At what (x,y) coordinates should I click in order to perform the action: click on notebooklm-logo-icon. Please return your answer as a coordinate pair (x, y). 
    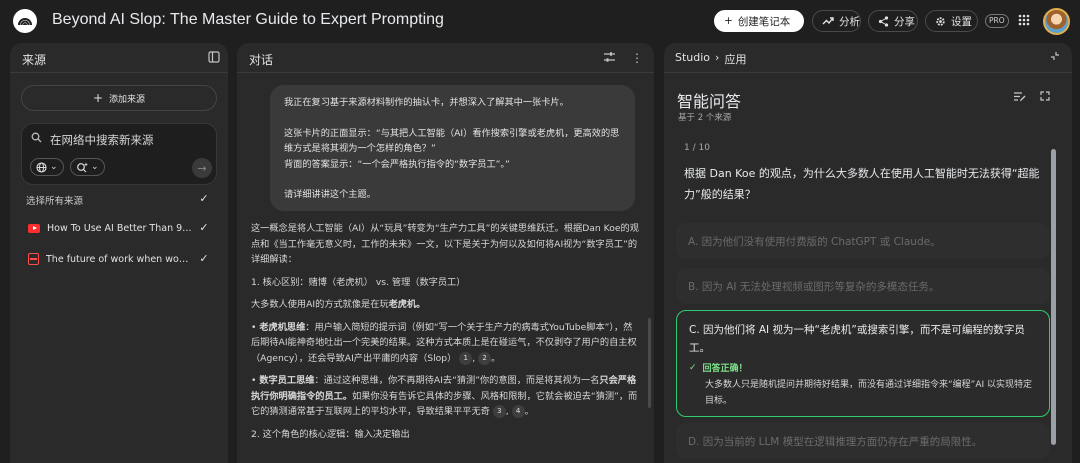
    Looking at the image, I should click on (25, 21).